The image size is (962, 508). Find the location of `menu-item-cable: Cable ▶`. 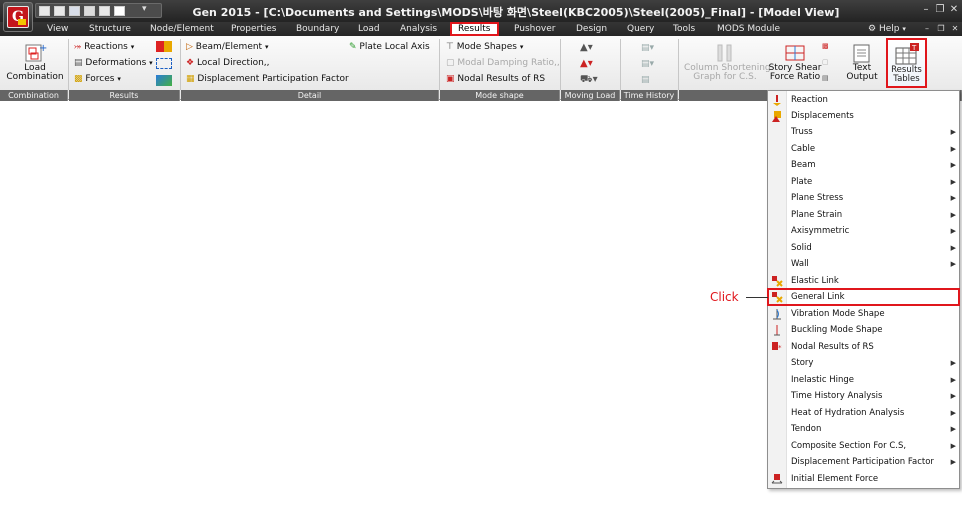

menu-item-cable: Cable ▶ is located at coordinates (863, 149).